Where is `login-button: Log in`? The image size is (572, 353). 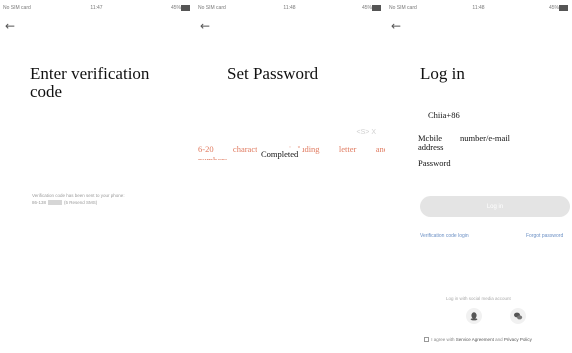 login-button: Log in is located at coordinates (495, 206).